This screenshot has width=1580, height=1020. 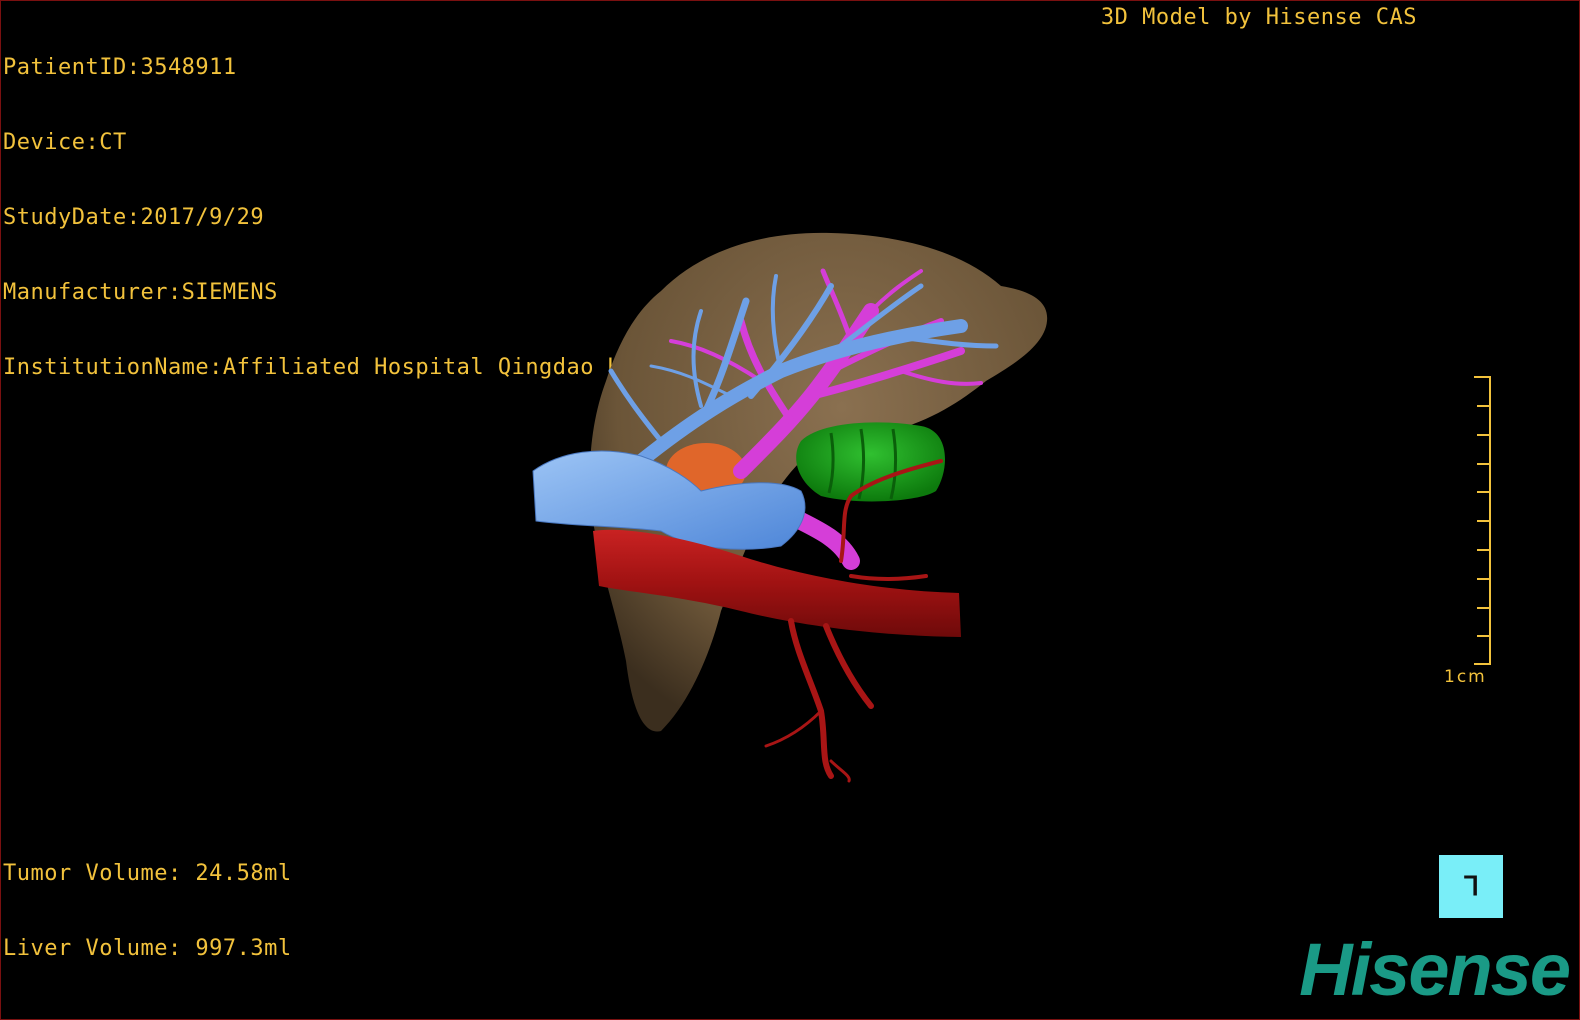 What do you see at coordinates (147, 873) in the screenshot?
I see `tumor-volume: Tumor Volume: 24.58ml` at bounding box center [147, 873].